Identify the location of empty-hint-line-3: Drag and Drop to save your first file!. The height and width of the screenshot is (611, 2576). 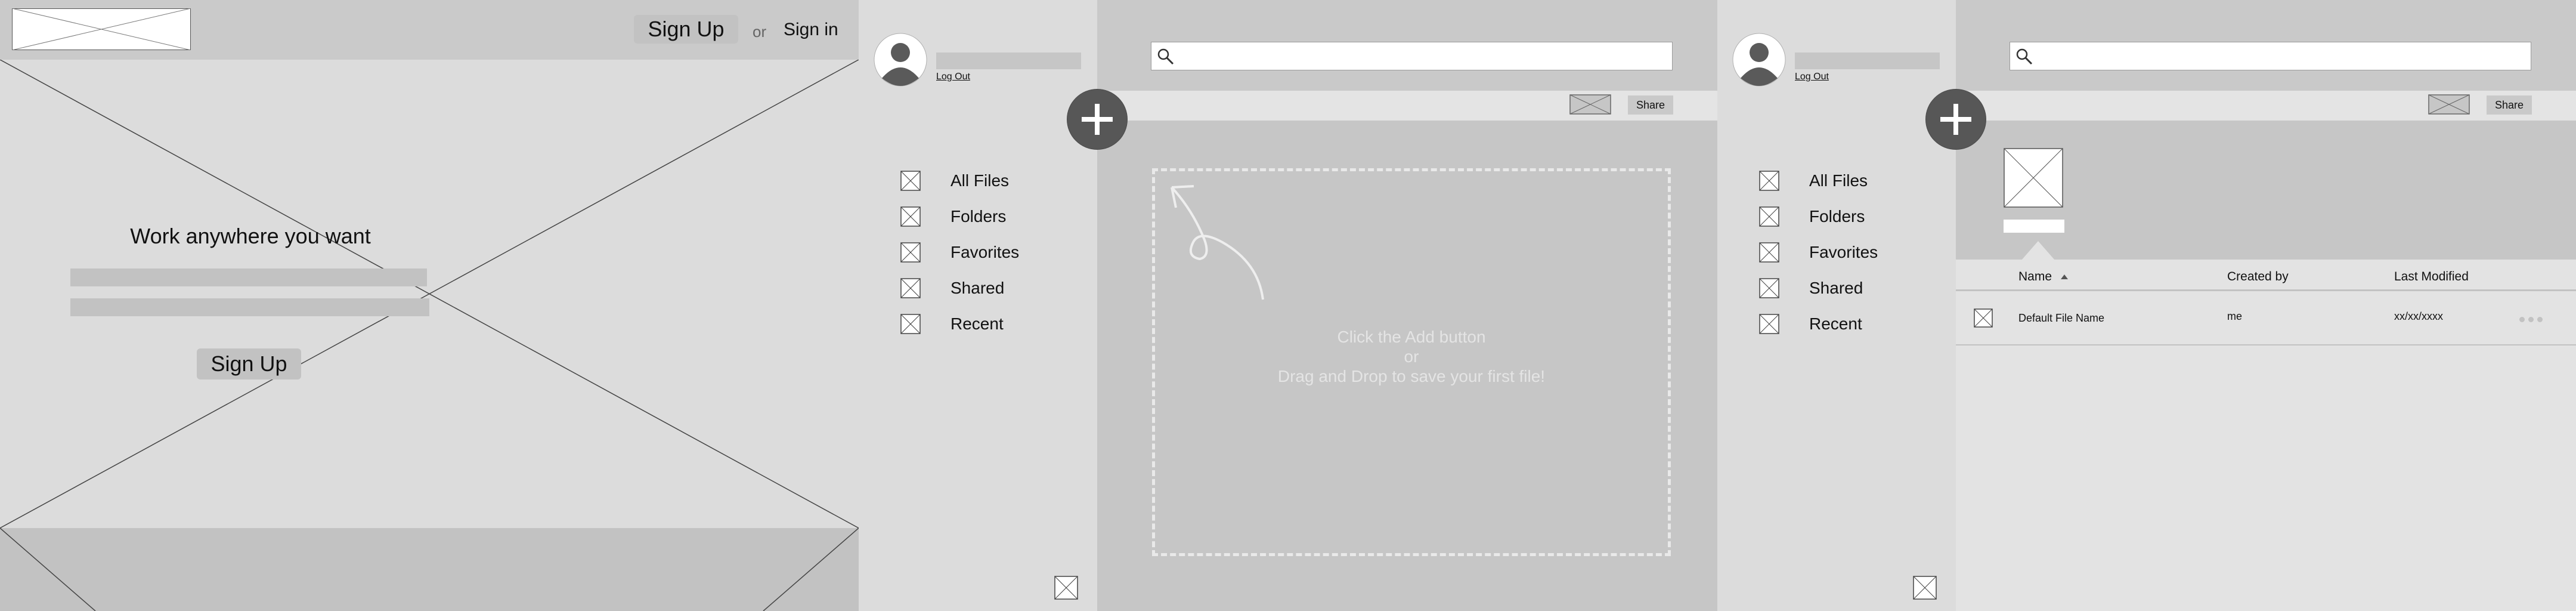
(1412, 376).